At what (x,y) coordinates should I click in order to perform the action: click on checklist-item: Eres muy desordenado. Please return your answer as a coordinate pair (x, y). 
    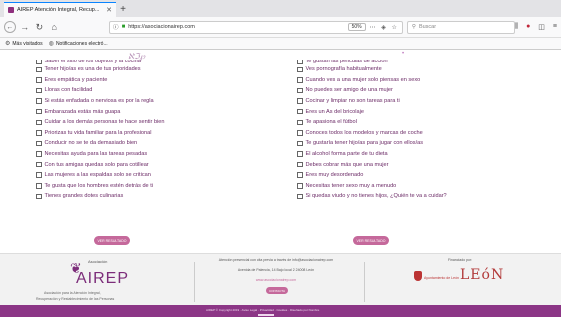
    Looking at the image, I should click on (402, 175).